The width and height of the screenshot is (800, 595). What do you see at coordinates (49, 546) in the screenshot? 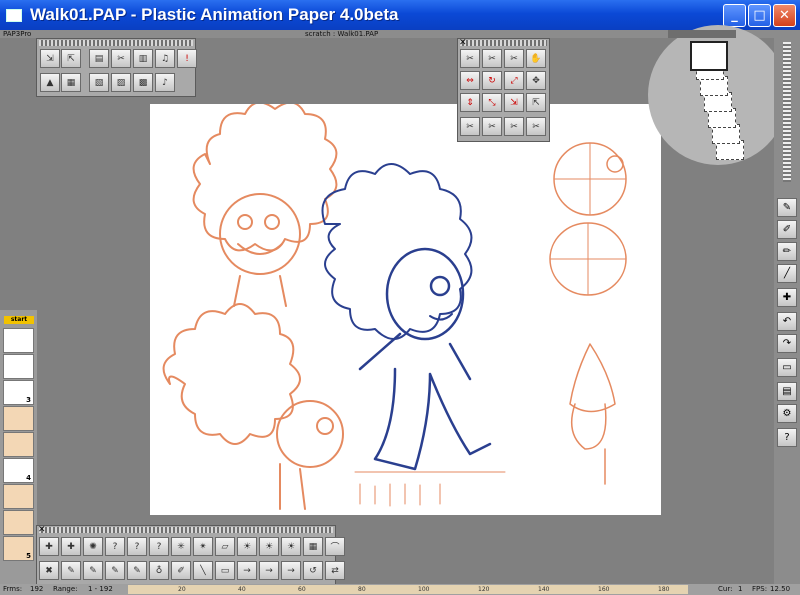
I see `add-frame-icon: ✚` at bounding box center [49, 546].